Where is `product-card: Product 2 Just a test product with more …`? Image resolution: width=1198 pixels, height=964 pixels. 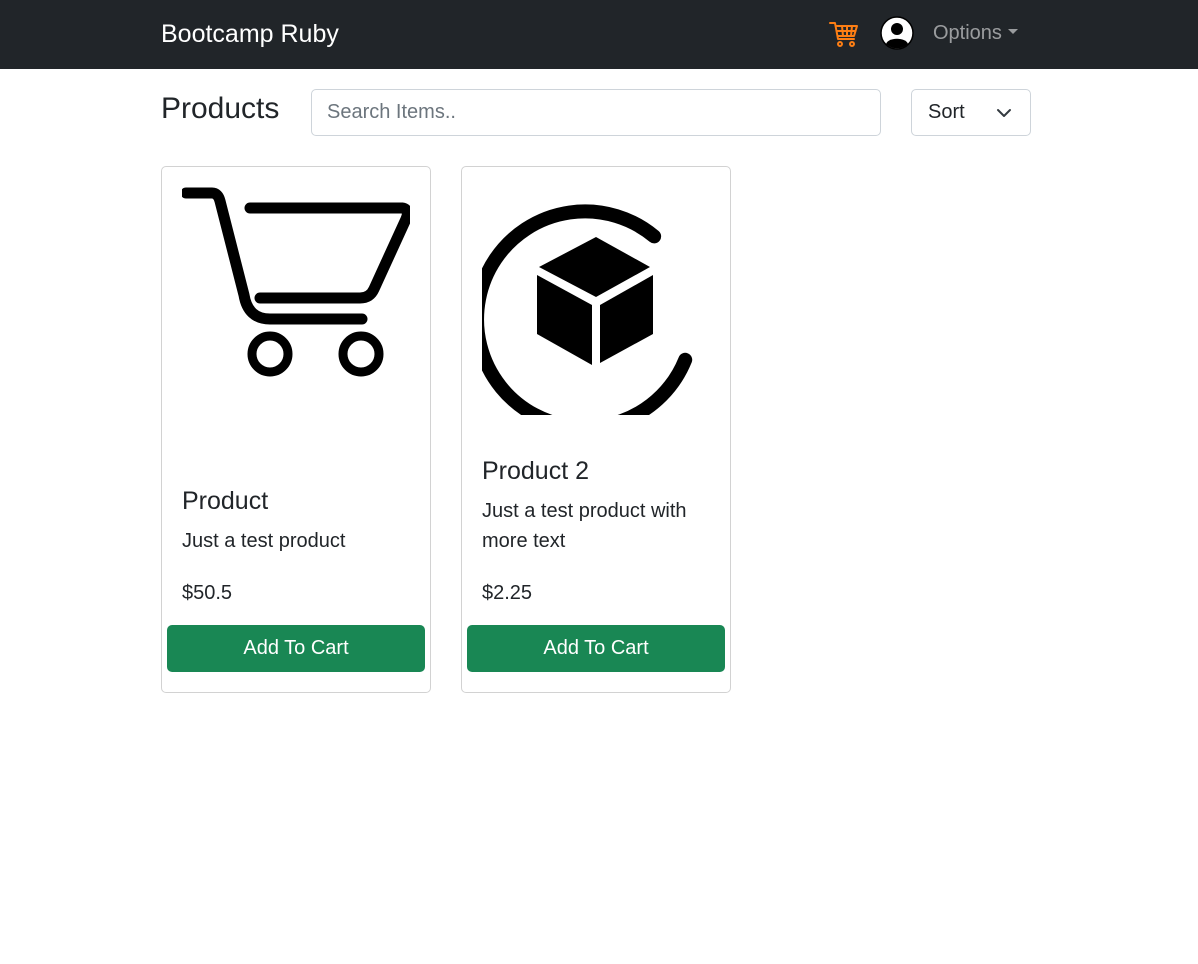 product-card: Product 2 Just a test product with more … is located at coordinates (596, 429).